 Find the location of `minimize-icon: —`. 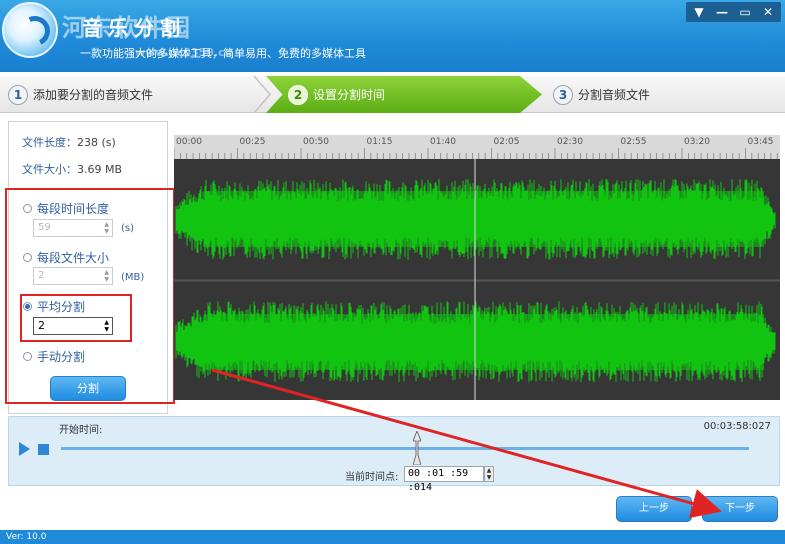

minimize-icon: — is located at coordinates (722, 12).